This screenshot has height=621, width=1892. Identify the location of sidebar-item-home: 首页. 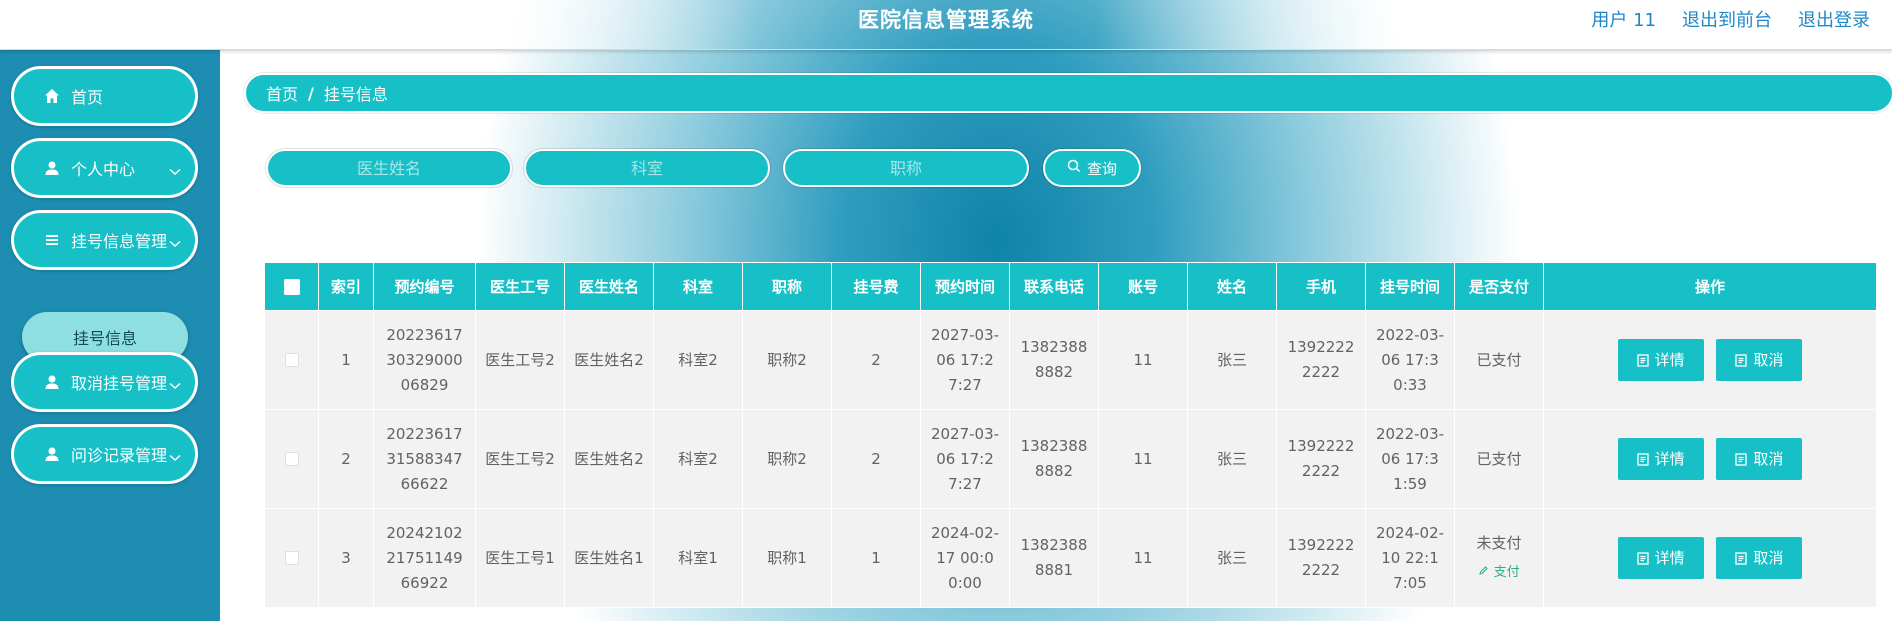
(104, 96).